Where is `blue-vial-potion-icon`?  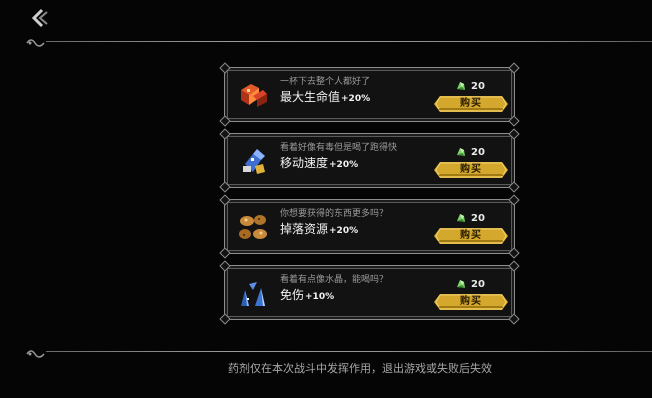 blue-vial-potion-icon is located at coordinates (253, 161).